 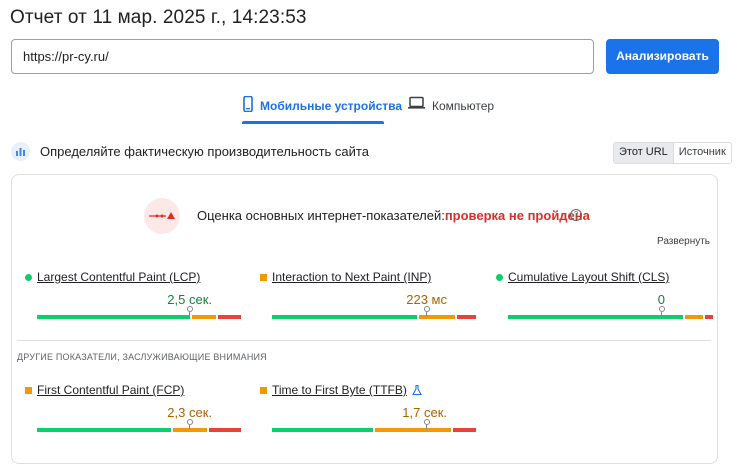 What do you see at coordinates (313, 122) in the screenshot?
I see `active-tab-indicator` at bounding box center [313, 122].